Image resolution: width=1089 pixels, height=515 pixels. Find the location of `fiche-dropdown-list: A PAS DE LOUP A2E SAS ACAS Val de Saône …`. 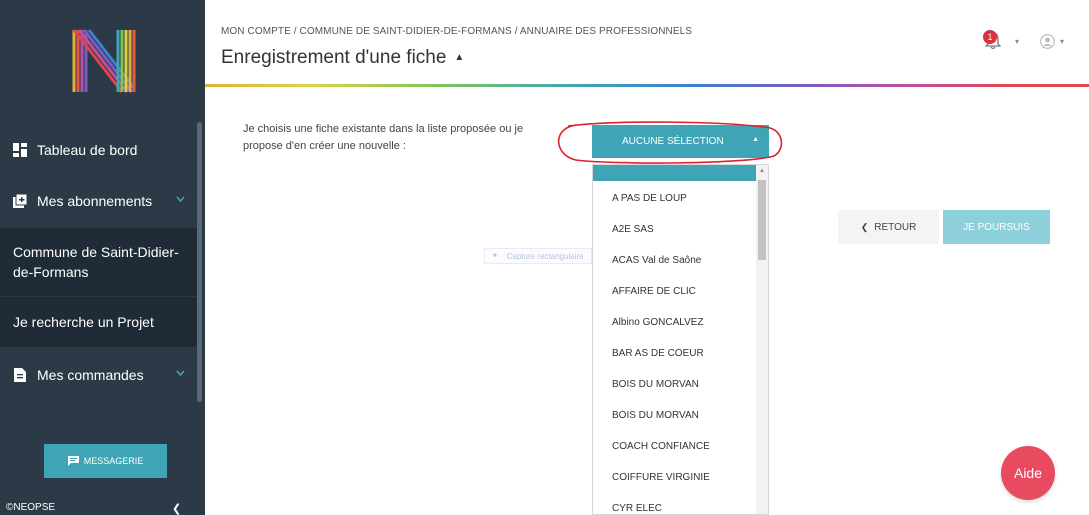

fiche-dropdown-list: A PAS DE LOUP A2E SAS ACAS Val de Saône … is located at coordinates (680, 339).